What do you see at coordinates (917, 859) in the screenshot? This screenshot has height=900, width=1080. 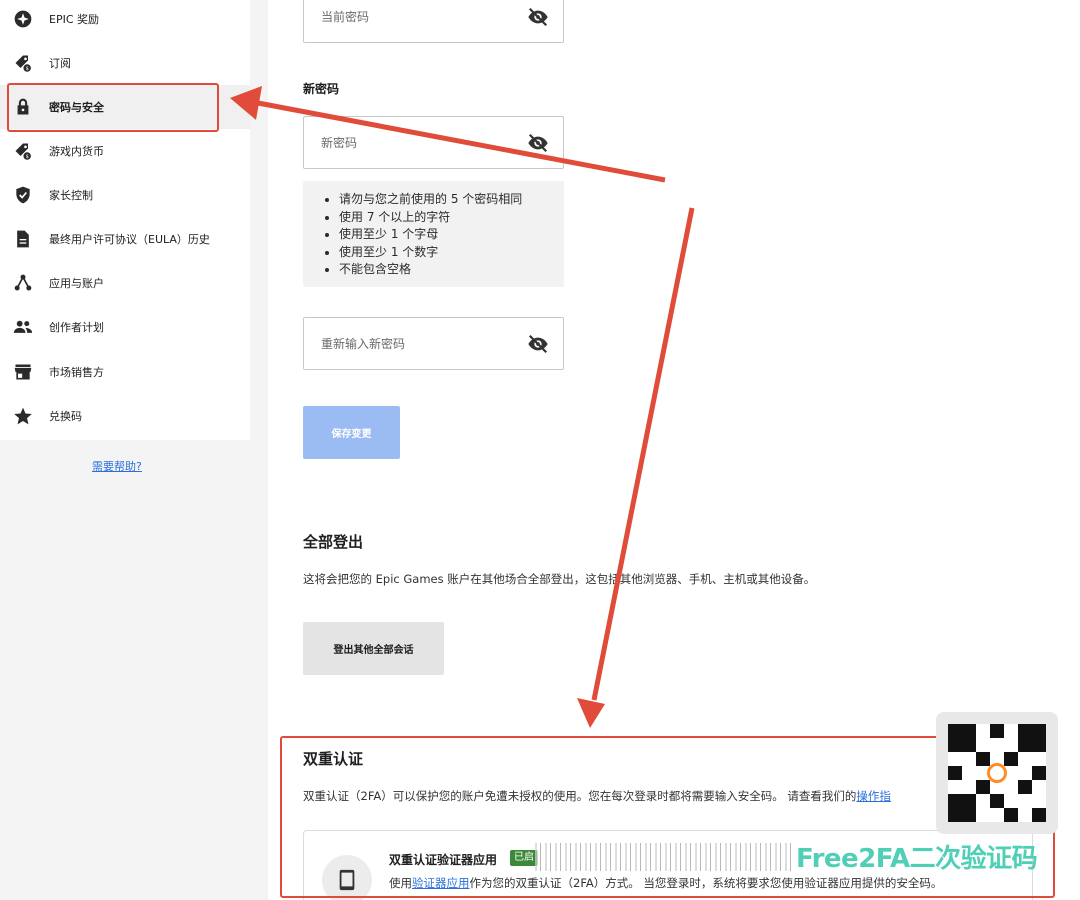 I see `watermark-text: Free2FA二次验证码` at bounding box center [917, 859].